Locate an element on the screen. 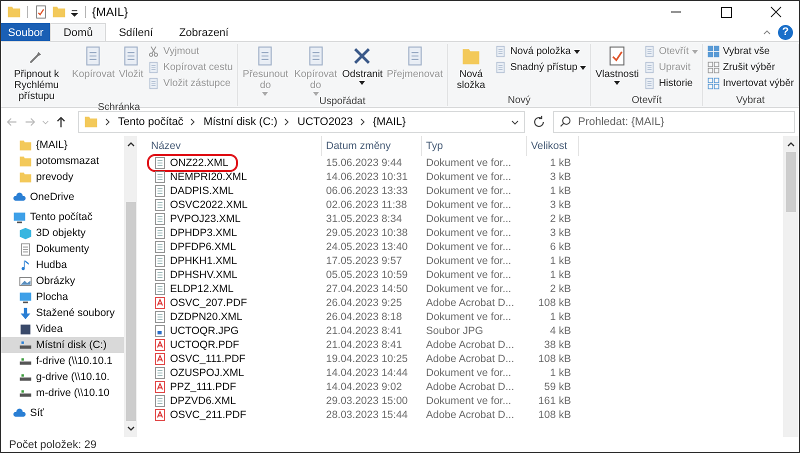 This screenshot has width=800, height=453. nav-item: Místní disk (C:) is located at coordinates (62, 345).